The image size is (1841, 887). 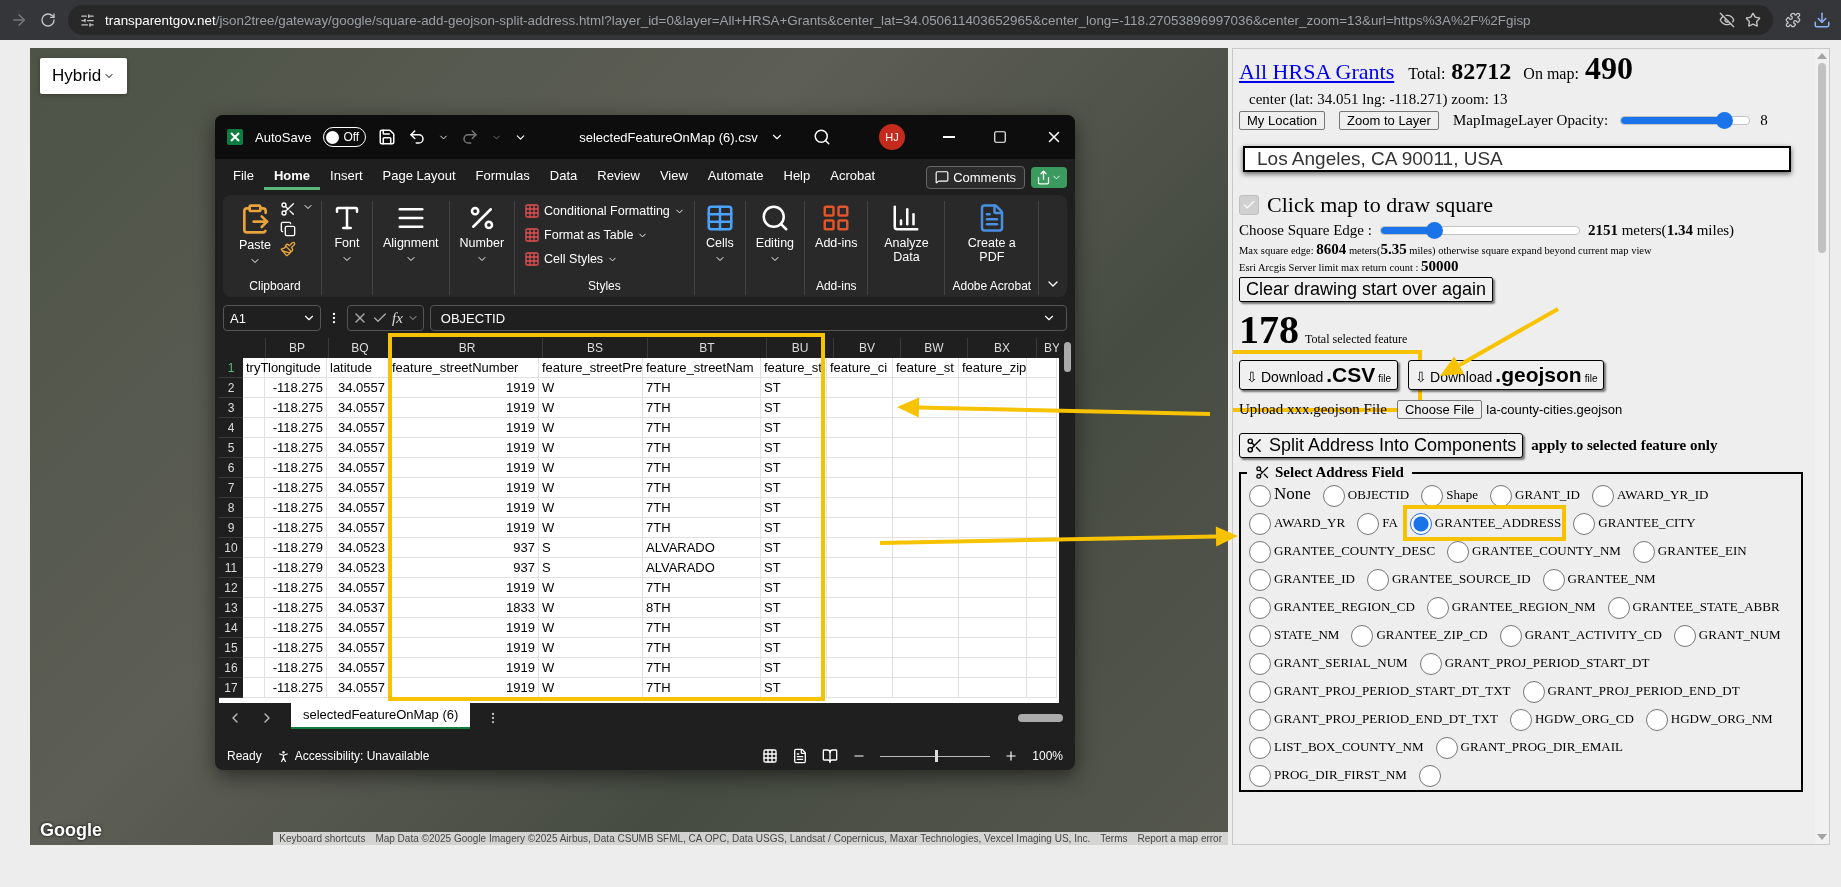 What do you see at coordinates (482, 234) in the screenshot?
I see `ribbon-button: Number` at bounding box center [482, 234].